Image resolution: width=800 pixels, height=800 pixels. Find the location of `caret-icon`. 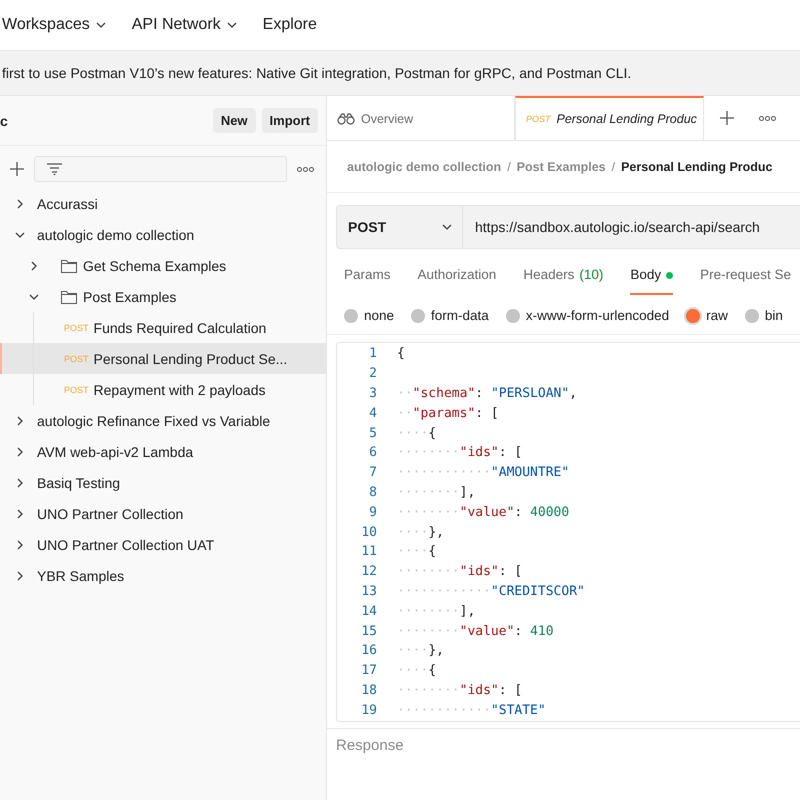

caret-icon is located at coordinates (231, 25).